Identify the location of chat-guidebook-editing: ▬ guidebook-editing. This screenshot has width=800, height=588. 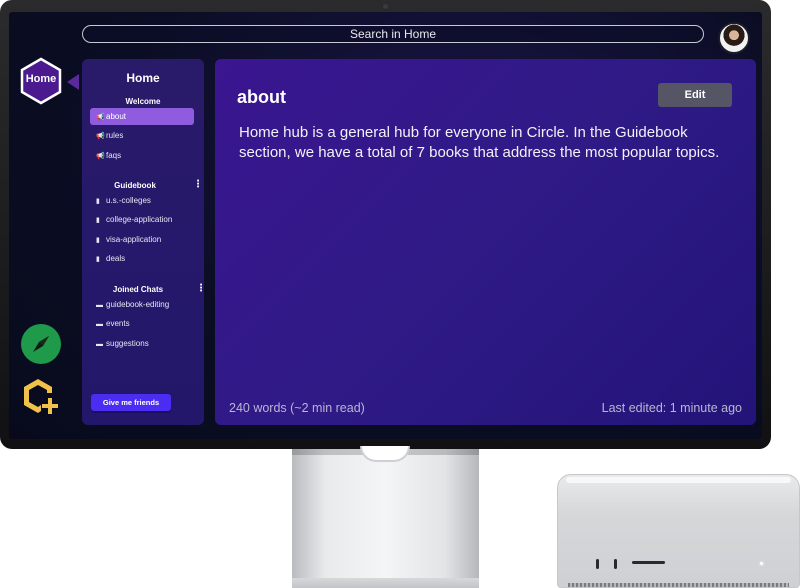
(142, 304).